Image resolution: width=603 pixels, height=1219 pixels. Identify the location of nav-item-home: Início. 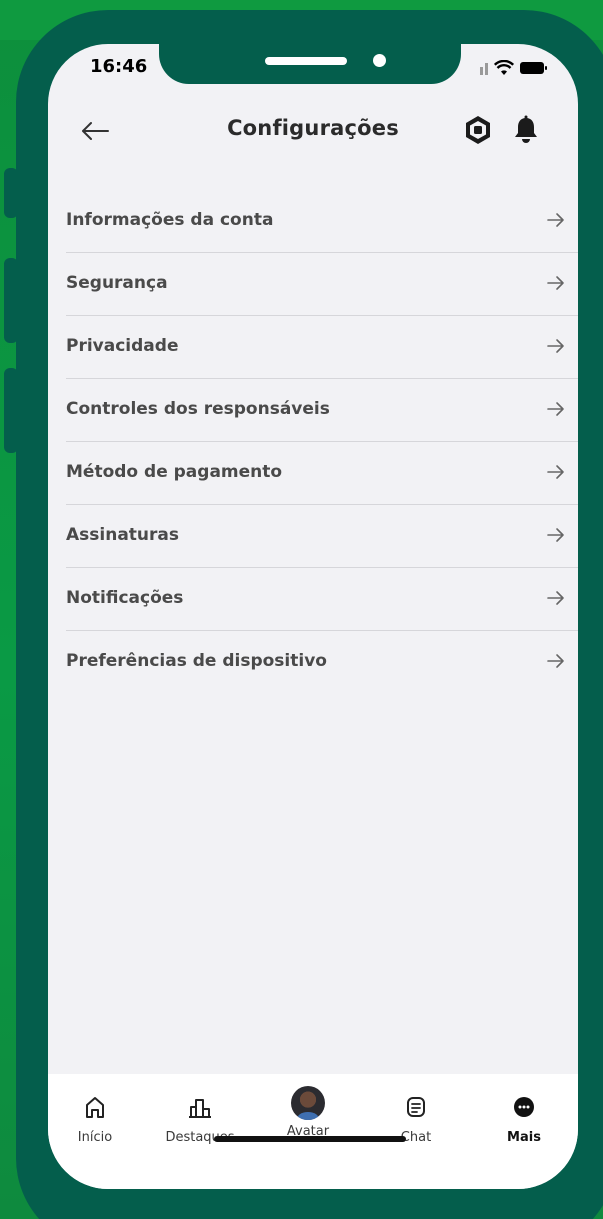
(95, 1118).